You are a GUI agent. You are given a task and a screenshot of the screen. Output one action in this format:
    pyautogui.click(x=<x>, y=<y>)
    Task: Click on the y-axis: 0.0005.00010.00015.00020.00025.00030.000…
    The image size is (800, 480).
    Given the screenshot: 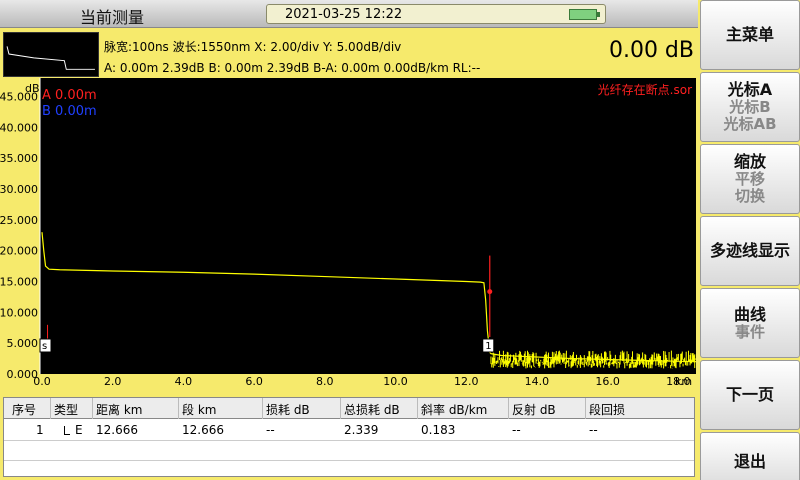 What is the action you would take?
    pyautogui.click(x=19, y=236)
    